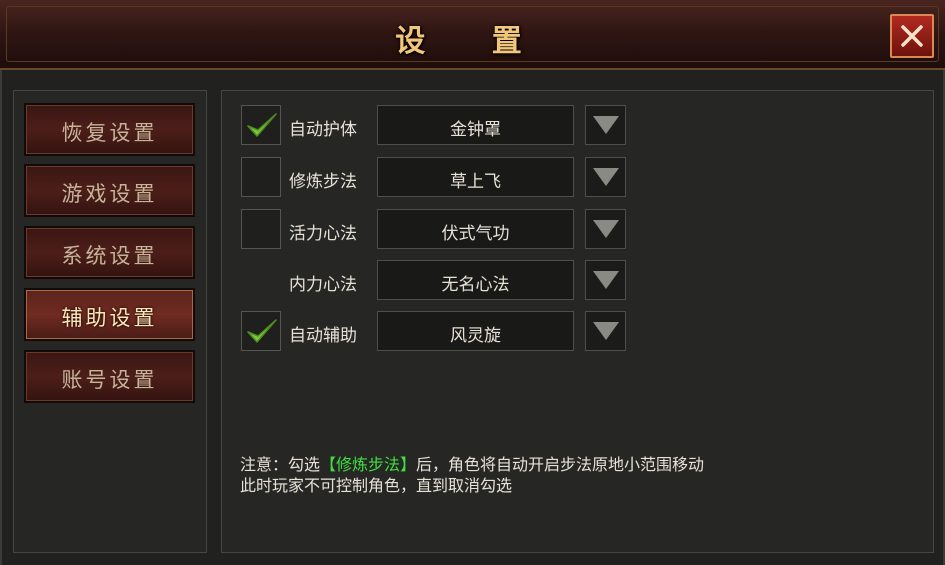 The height and width of the screenshot is (565, 945). I want to click on nav-item-restore: 恢复设置, so click(109, 129).